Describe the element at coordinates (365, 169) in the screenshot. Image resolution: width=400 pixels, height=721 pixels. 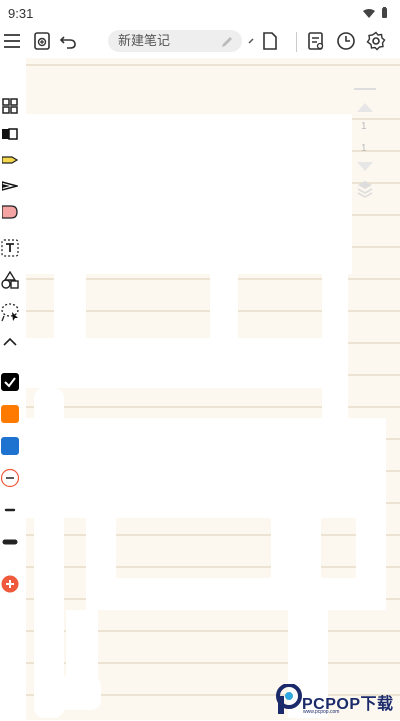
I see `page-down-icon` at that location.